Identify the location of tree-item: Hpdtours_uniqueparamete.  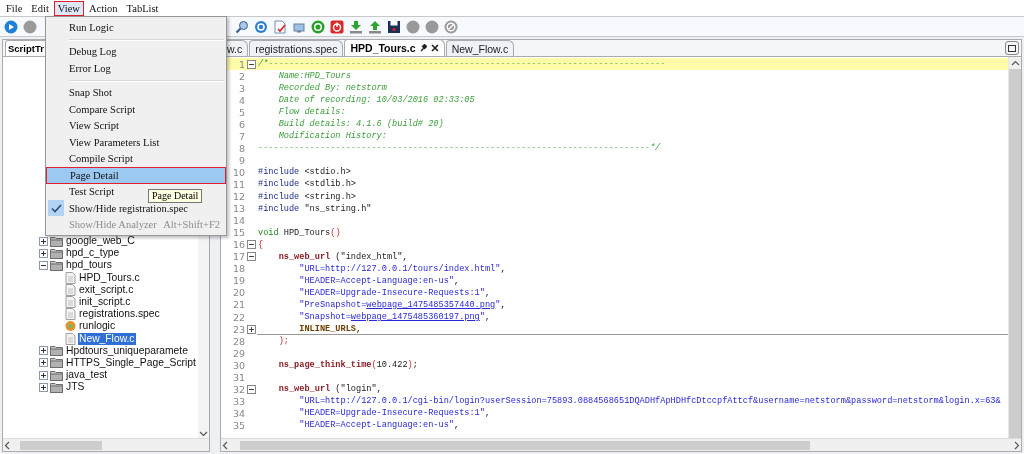
(127, 350).